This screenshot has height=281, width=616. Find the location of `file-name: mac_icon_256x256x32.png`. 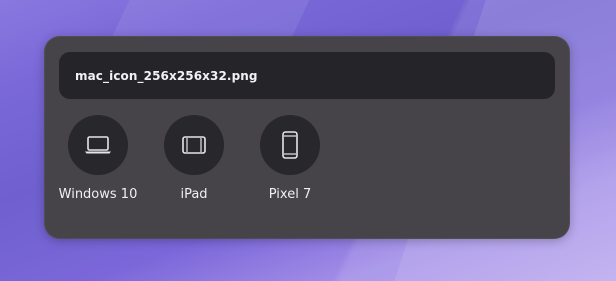

file-name: mac_icon_256x256x32.png is located at coordinates (166, 75).